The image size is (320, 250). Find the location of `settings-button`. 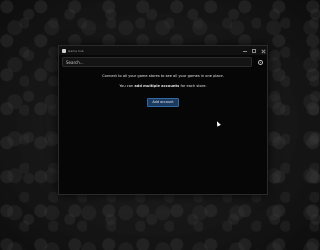

settings-button is located at coordinates (260, 62).